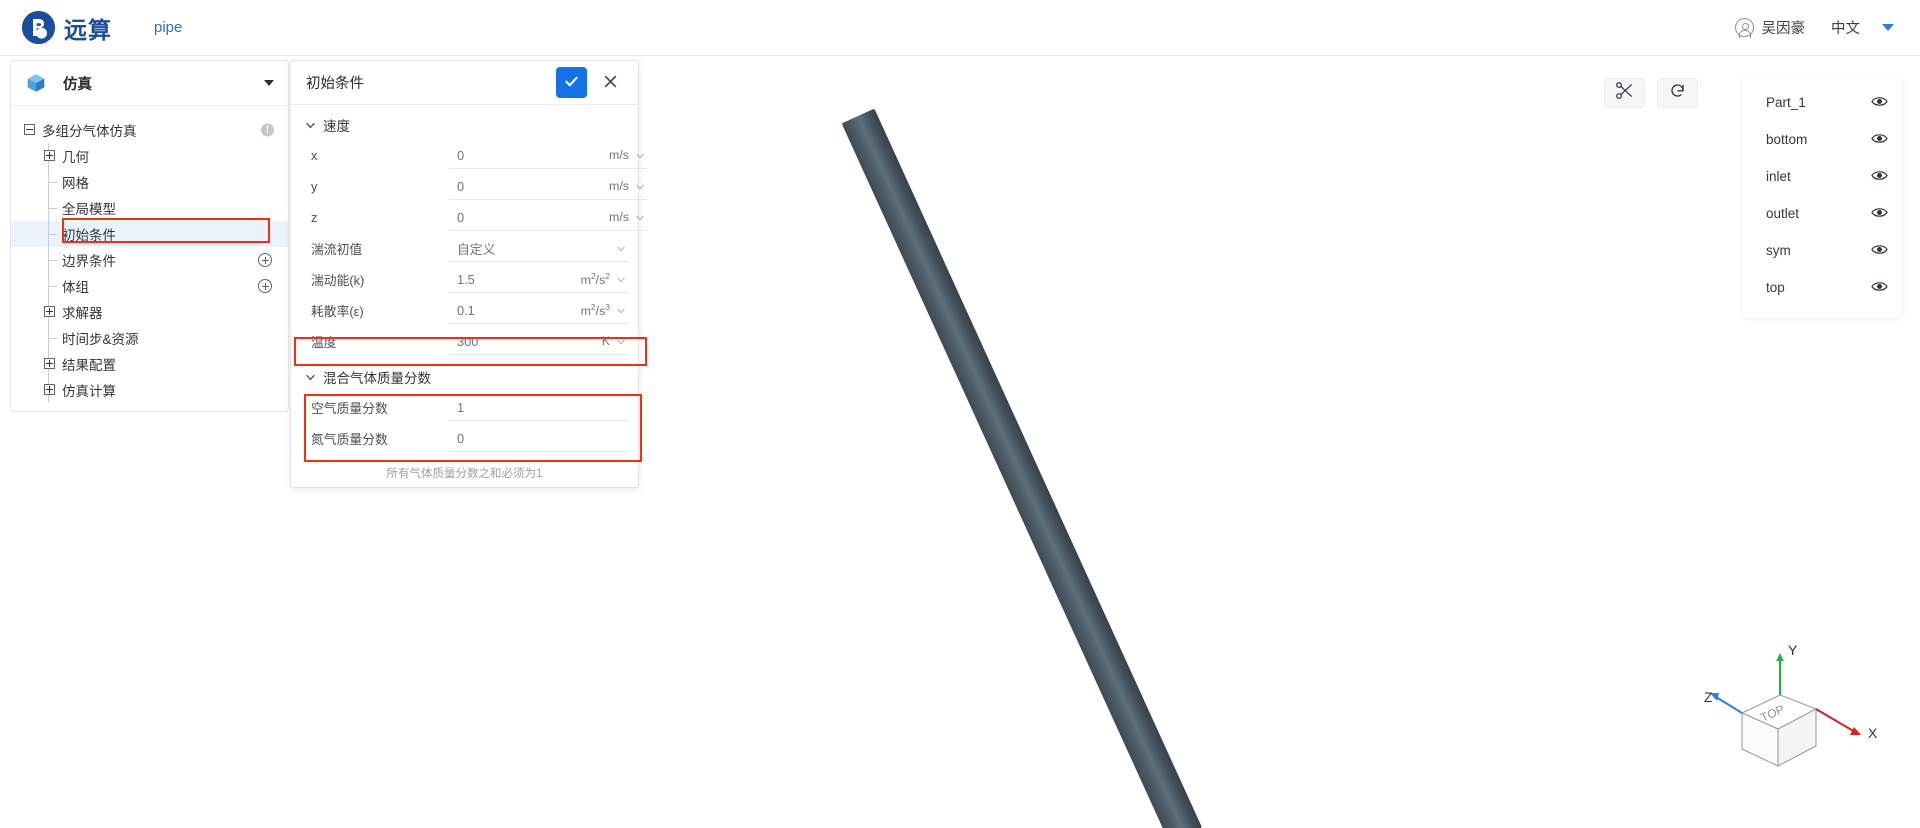 This screenshot has height=828, width=1920. I want to click on brand-logo: 远算, so click(67, 28).